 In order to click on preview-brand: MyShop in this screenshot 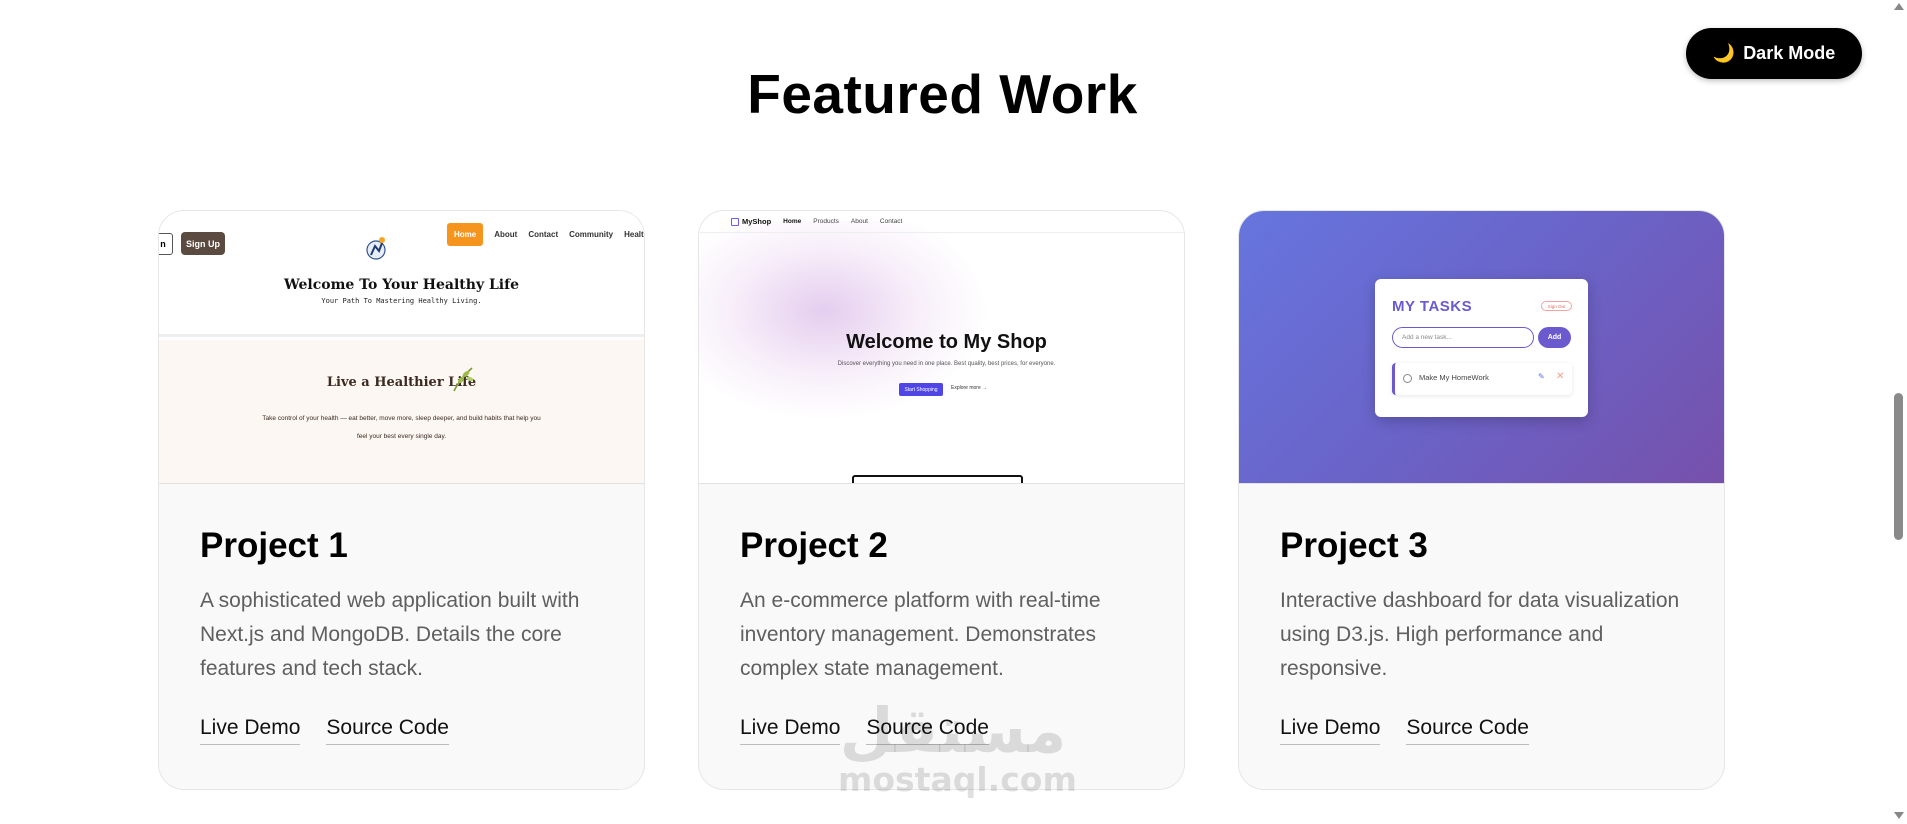, I will do `click(751, 221)`.